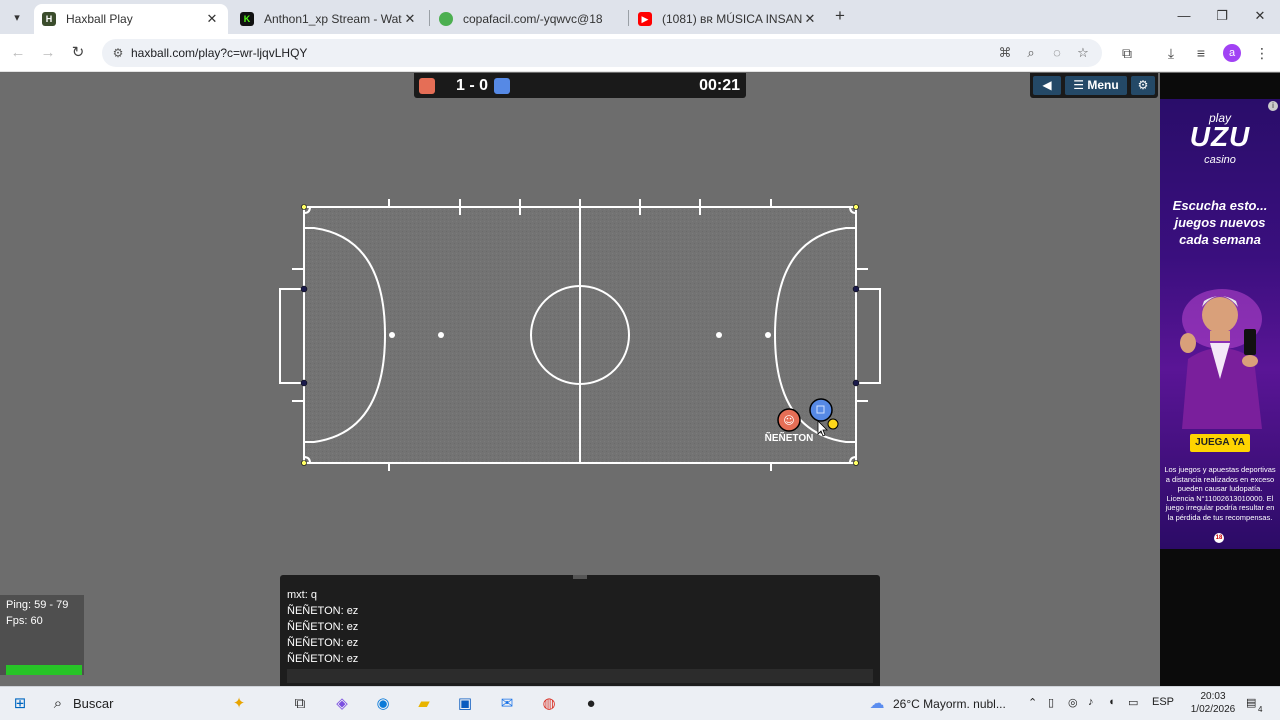 The image size is (1280, 720). I want to click on tab-search-icon: ▾, so click(17, 17).